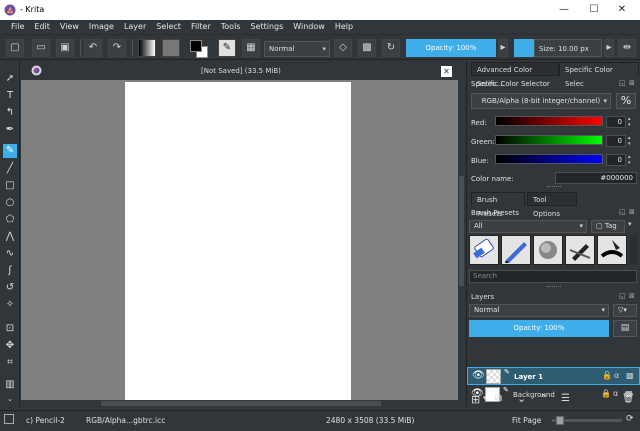 The image size is (640, 431). I want to click on layer-filter-button: ▽▾, so click(625, 310).